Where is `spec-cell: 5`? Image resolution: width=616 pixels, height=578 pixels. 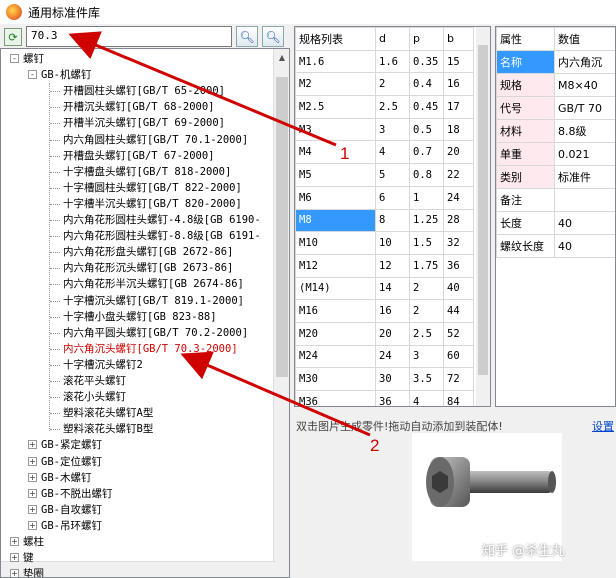
spec-cell: 5 is located at coordinates (392, 175).